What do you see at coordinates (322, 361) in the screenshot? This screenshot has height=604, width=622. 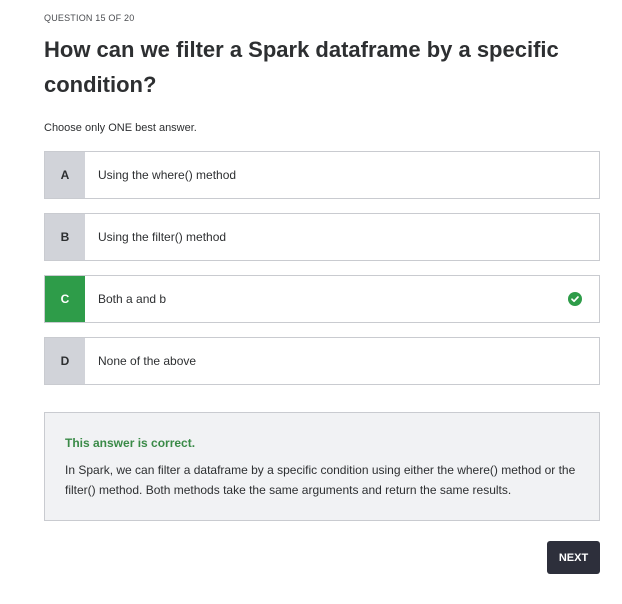 I see `option-d: D None of the above` at bounding box center [322, 361].